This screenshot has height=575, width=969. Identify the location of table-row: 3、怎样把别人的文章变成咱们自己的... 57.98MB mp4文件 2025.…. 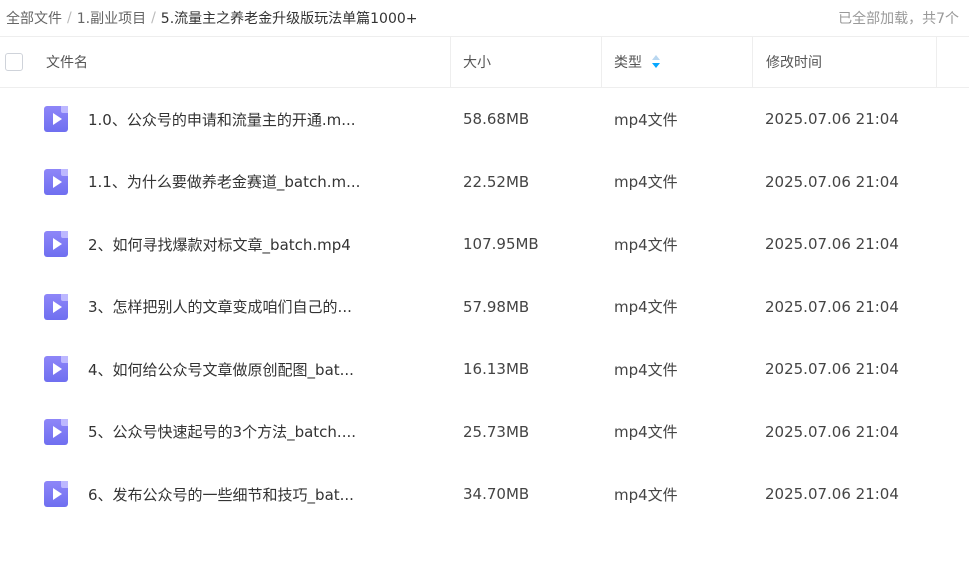
(484, 307).